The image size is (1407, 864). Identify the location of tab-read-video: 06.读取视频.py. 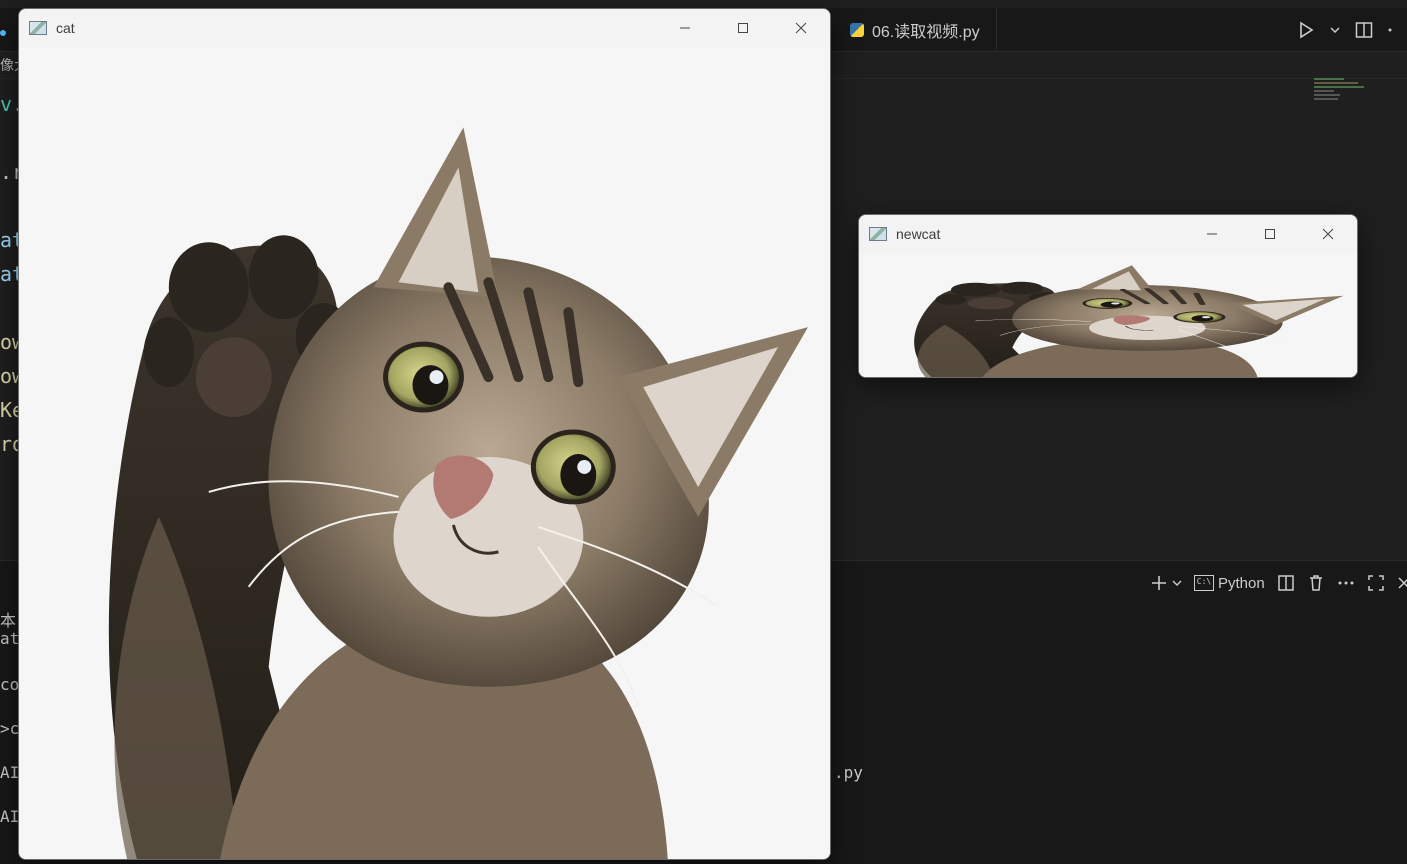
(915, 30).